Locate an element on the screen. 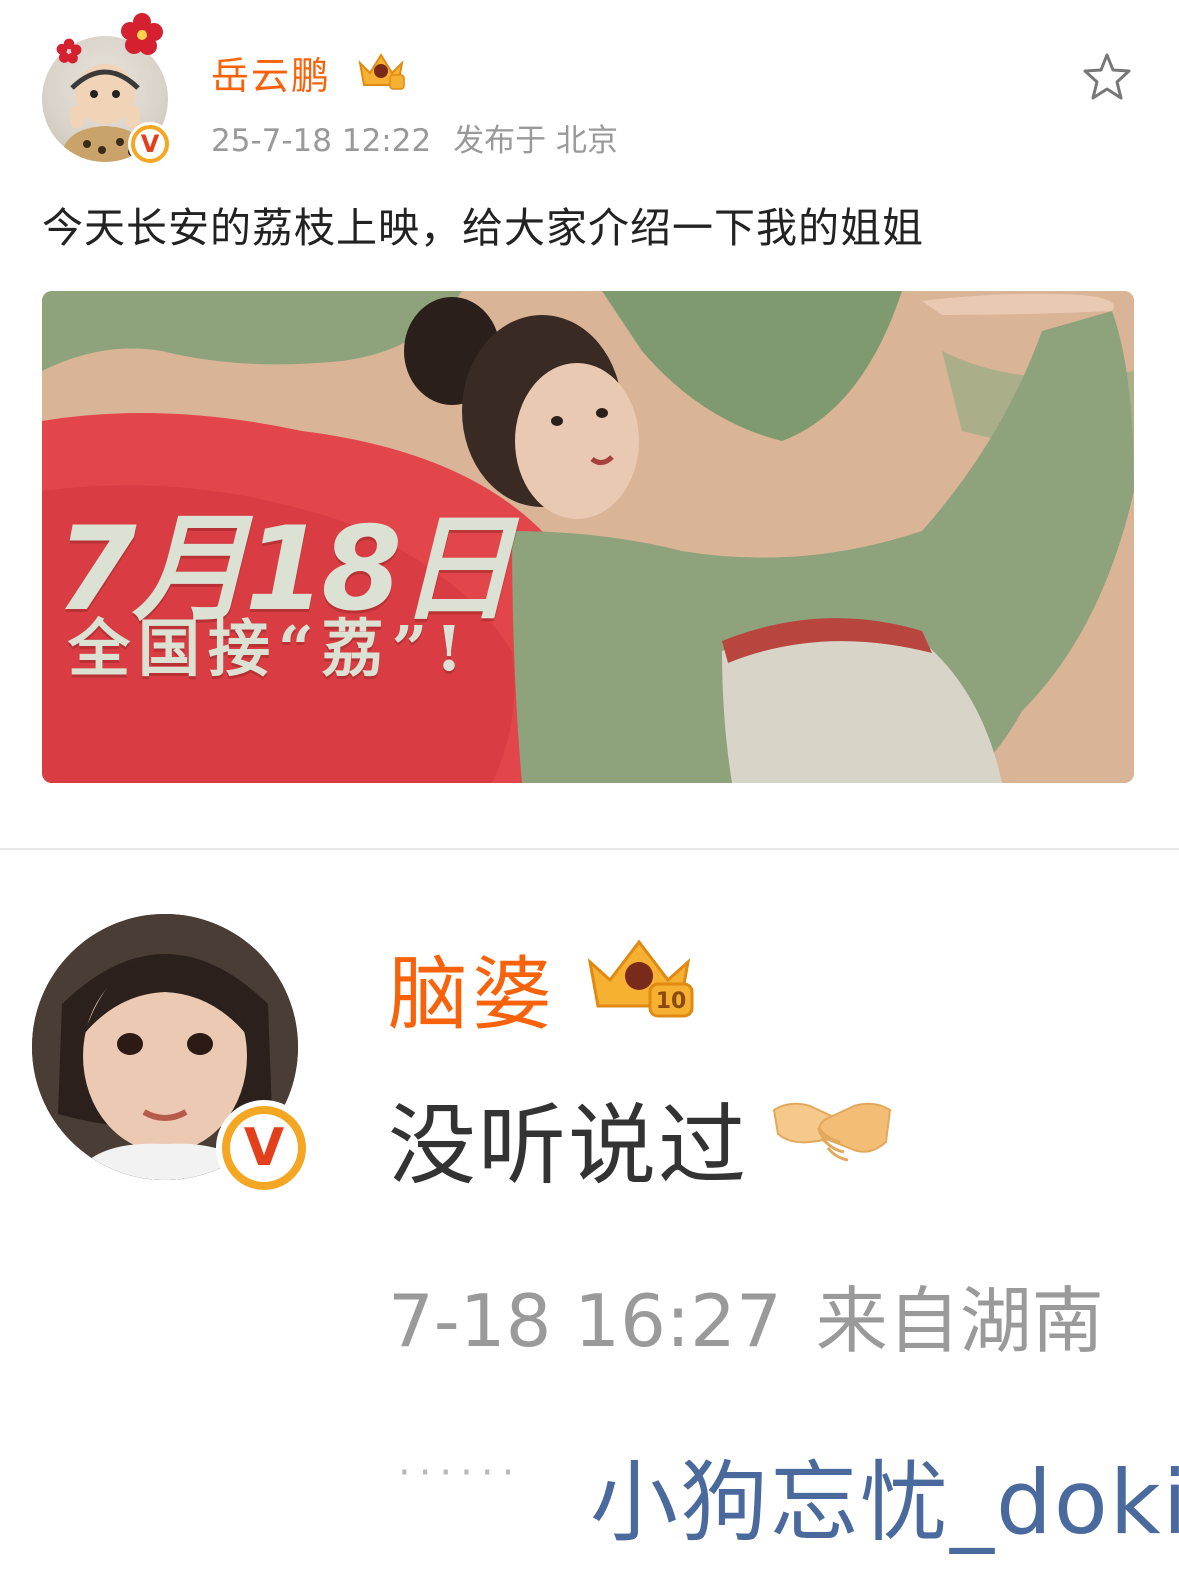  comment-location: 来自湖南 is located at coordinates (959, 1321).